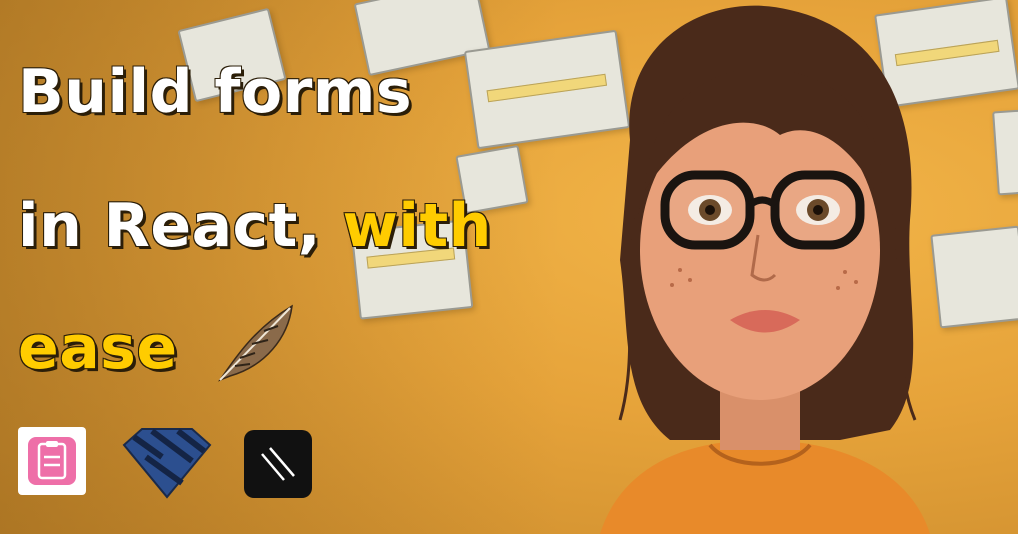 Image resolution: width=1018 pixels, height=534 pixels. I want to click on clipboard-form-logo, so click(52, 461).